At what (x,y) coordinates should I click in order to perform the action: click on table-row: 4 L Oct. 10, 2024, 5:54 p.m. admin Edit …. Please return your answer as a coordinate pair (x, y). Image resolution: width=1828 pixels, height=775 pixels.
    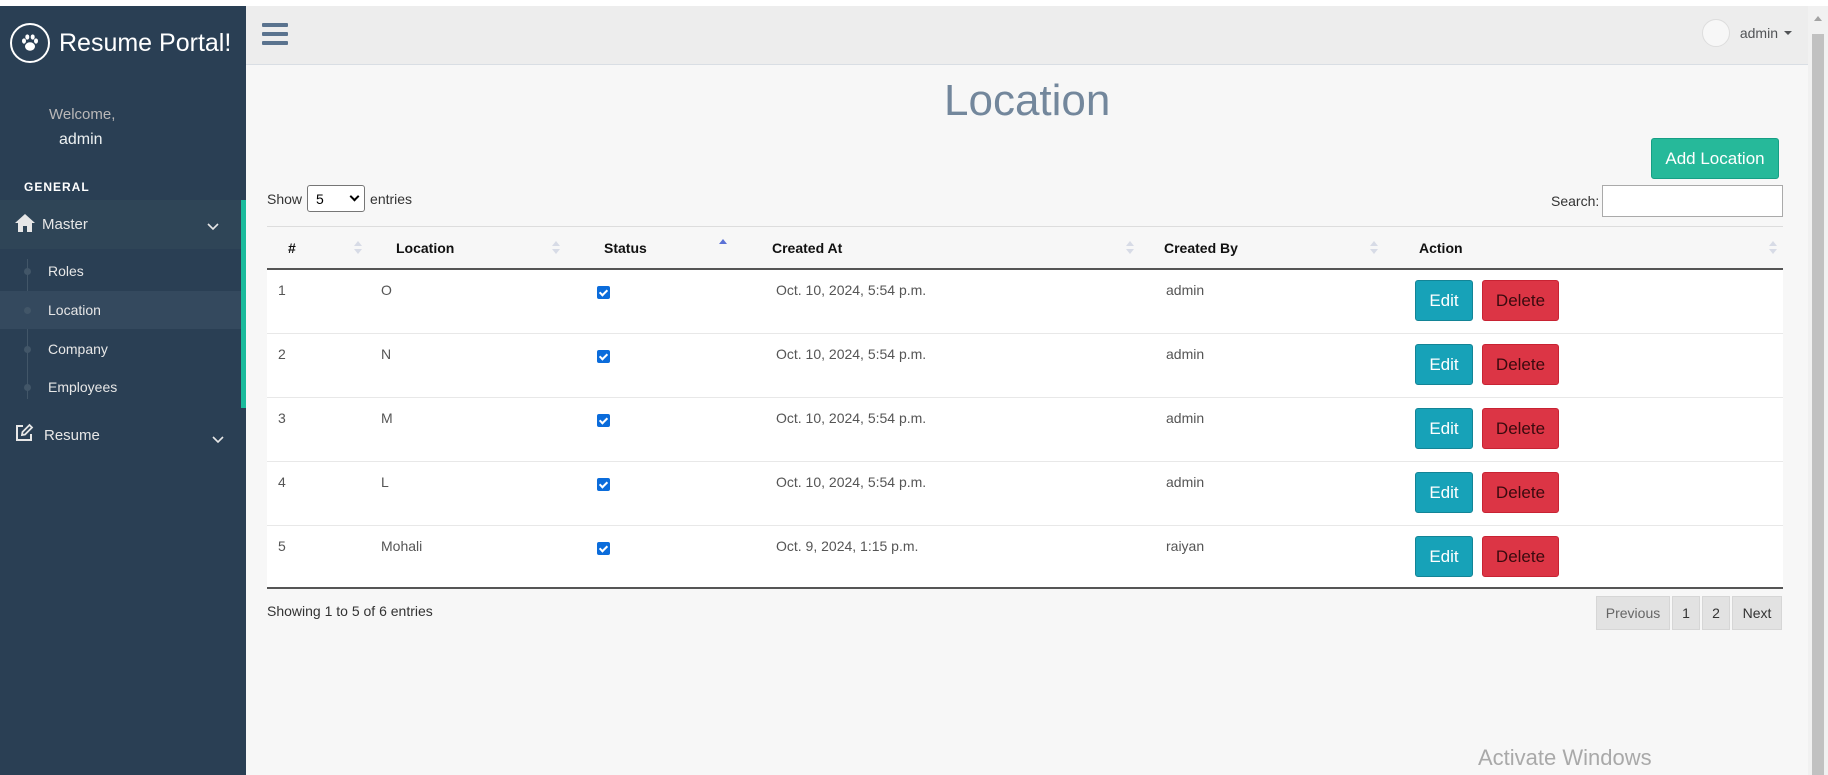
    Looking at the image, I should click on (1025, 494).